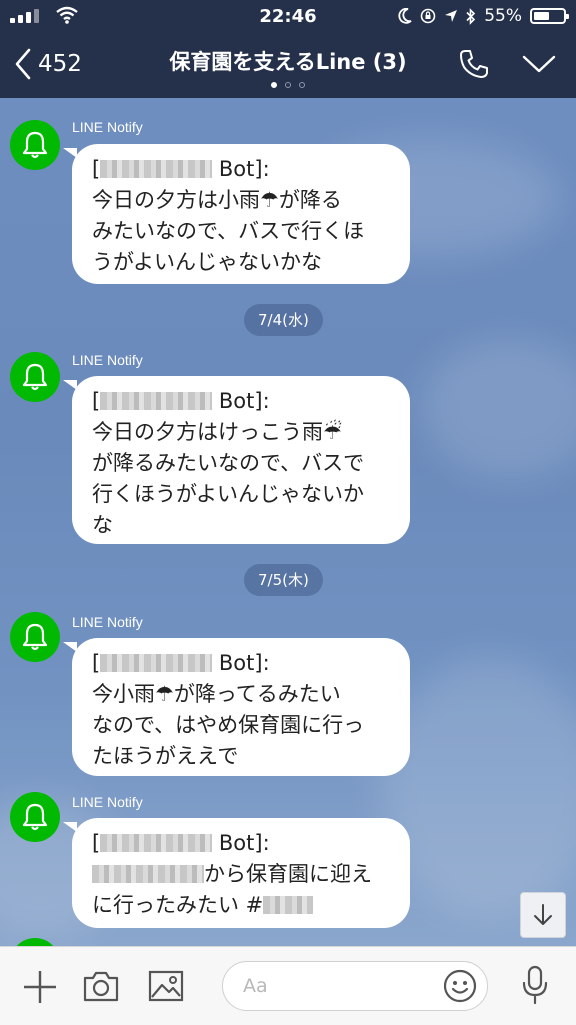 The height and width of the screenshot is (1025, 576). I want to click on input-bar: Aa, so click(288, 985).